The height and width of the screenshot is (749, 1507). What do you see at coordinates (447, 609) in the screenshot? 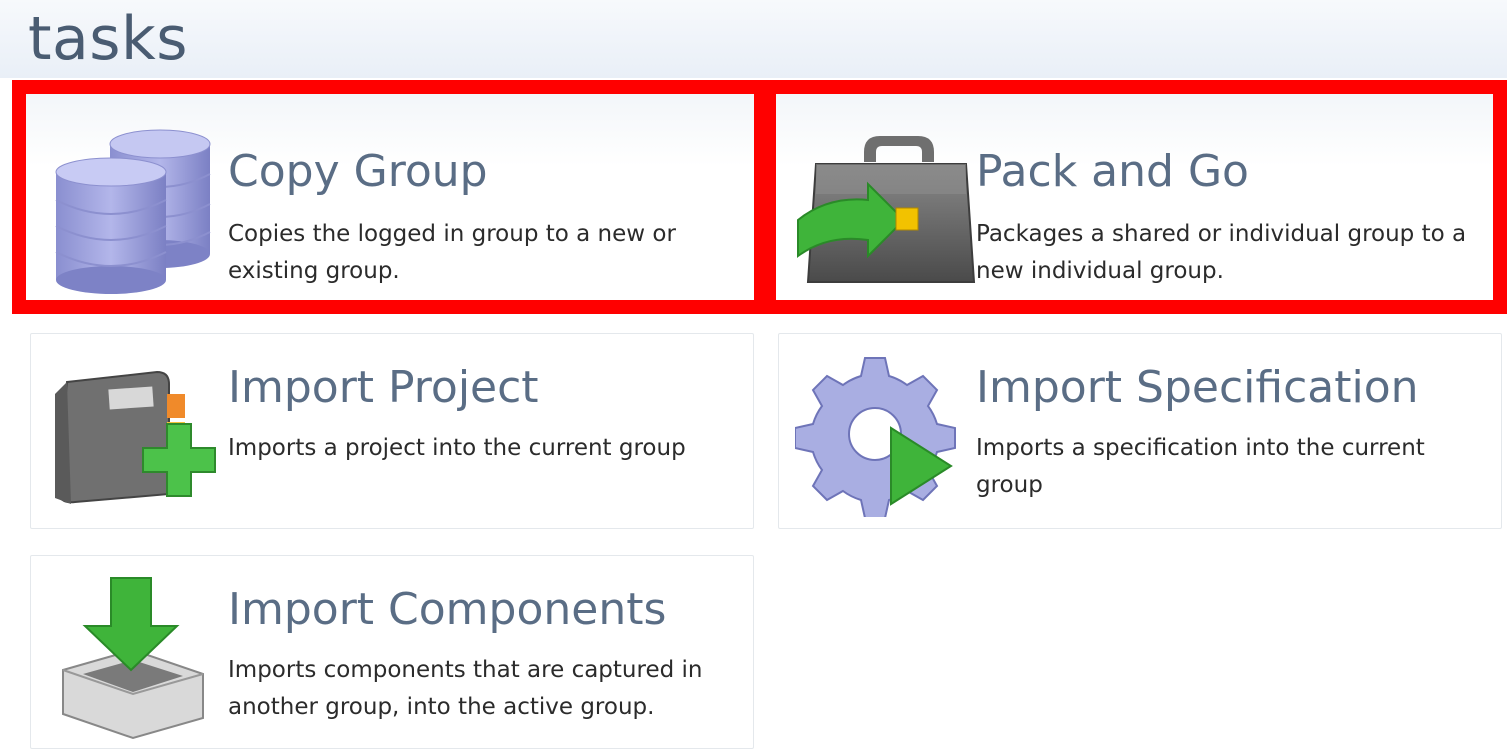
I see `task-title: Import Components` at bounding box center [447, 609].